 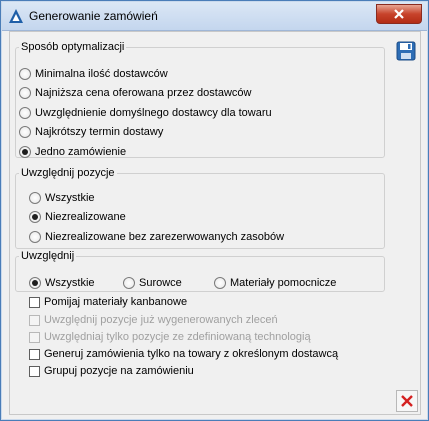 I want to click on title-bar: Generowanie zamówień, so click(x=214, y=16).